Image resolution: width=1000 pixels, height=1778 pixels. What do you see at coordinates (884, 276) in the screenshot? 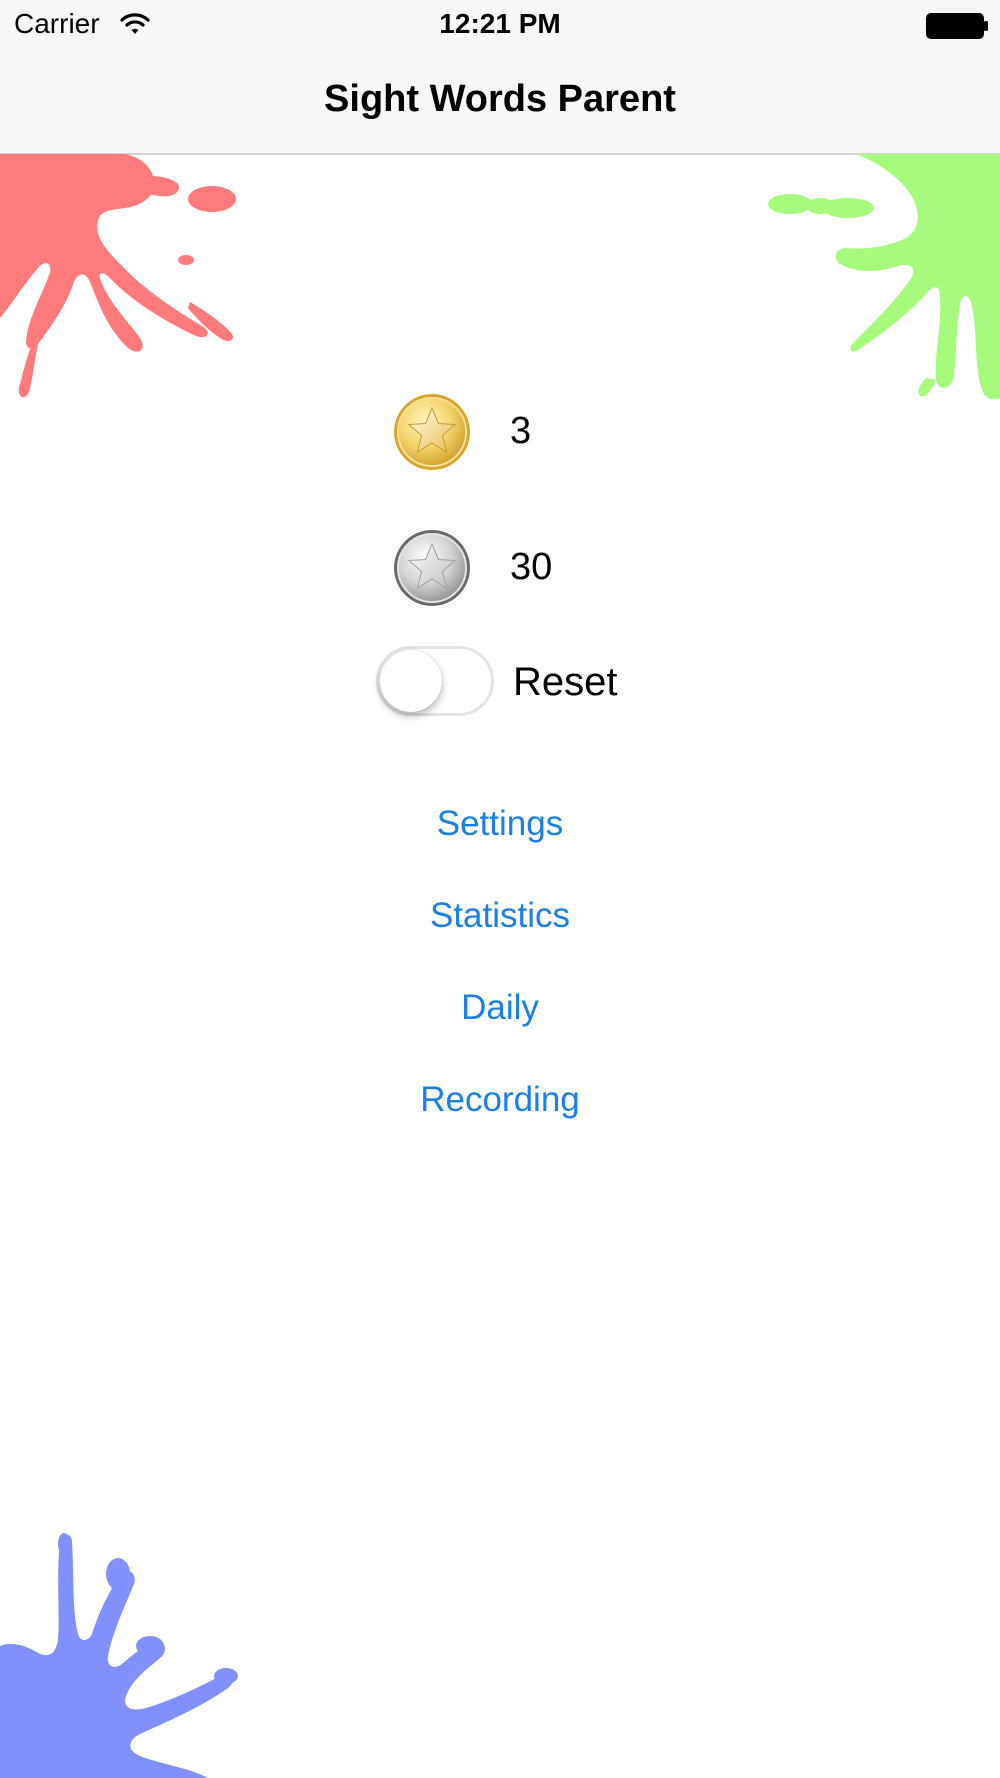
I see `green-paint-splat-icon` at bounding box center [884, 276].